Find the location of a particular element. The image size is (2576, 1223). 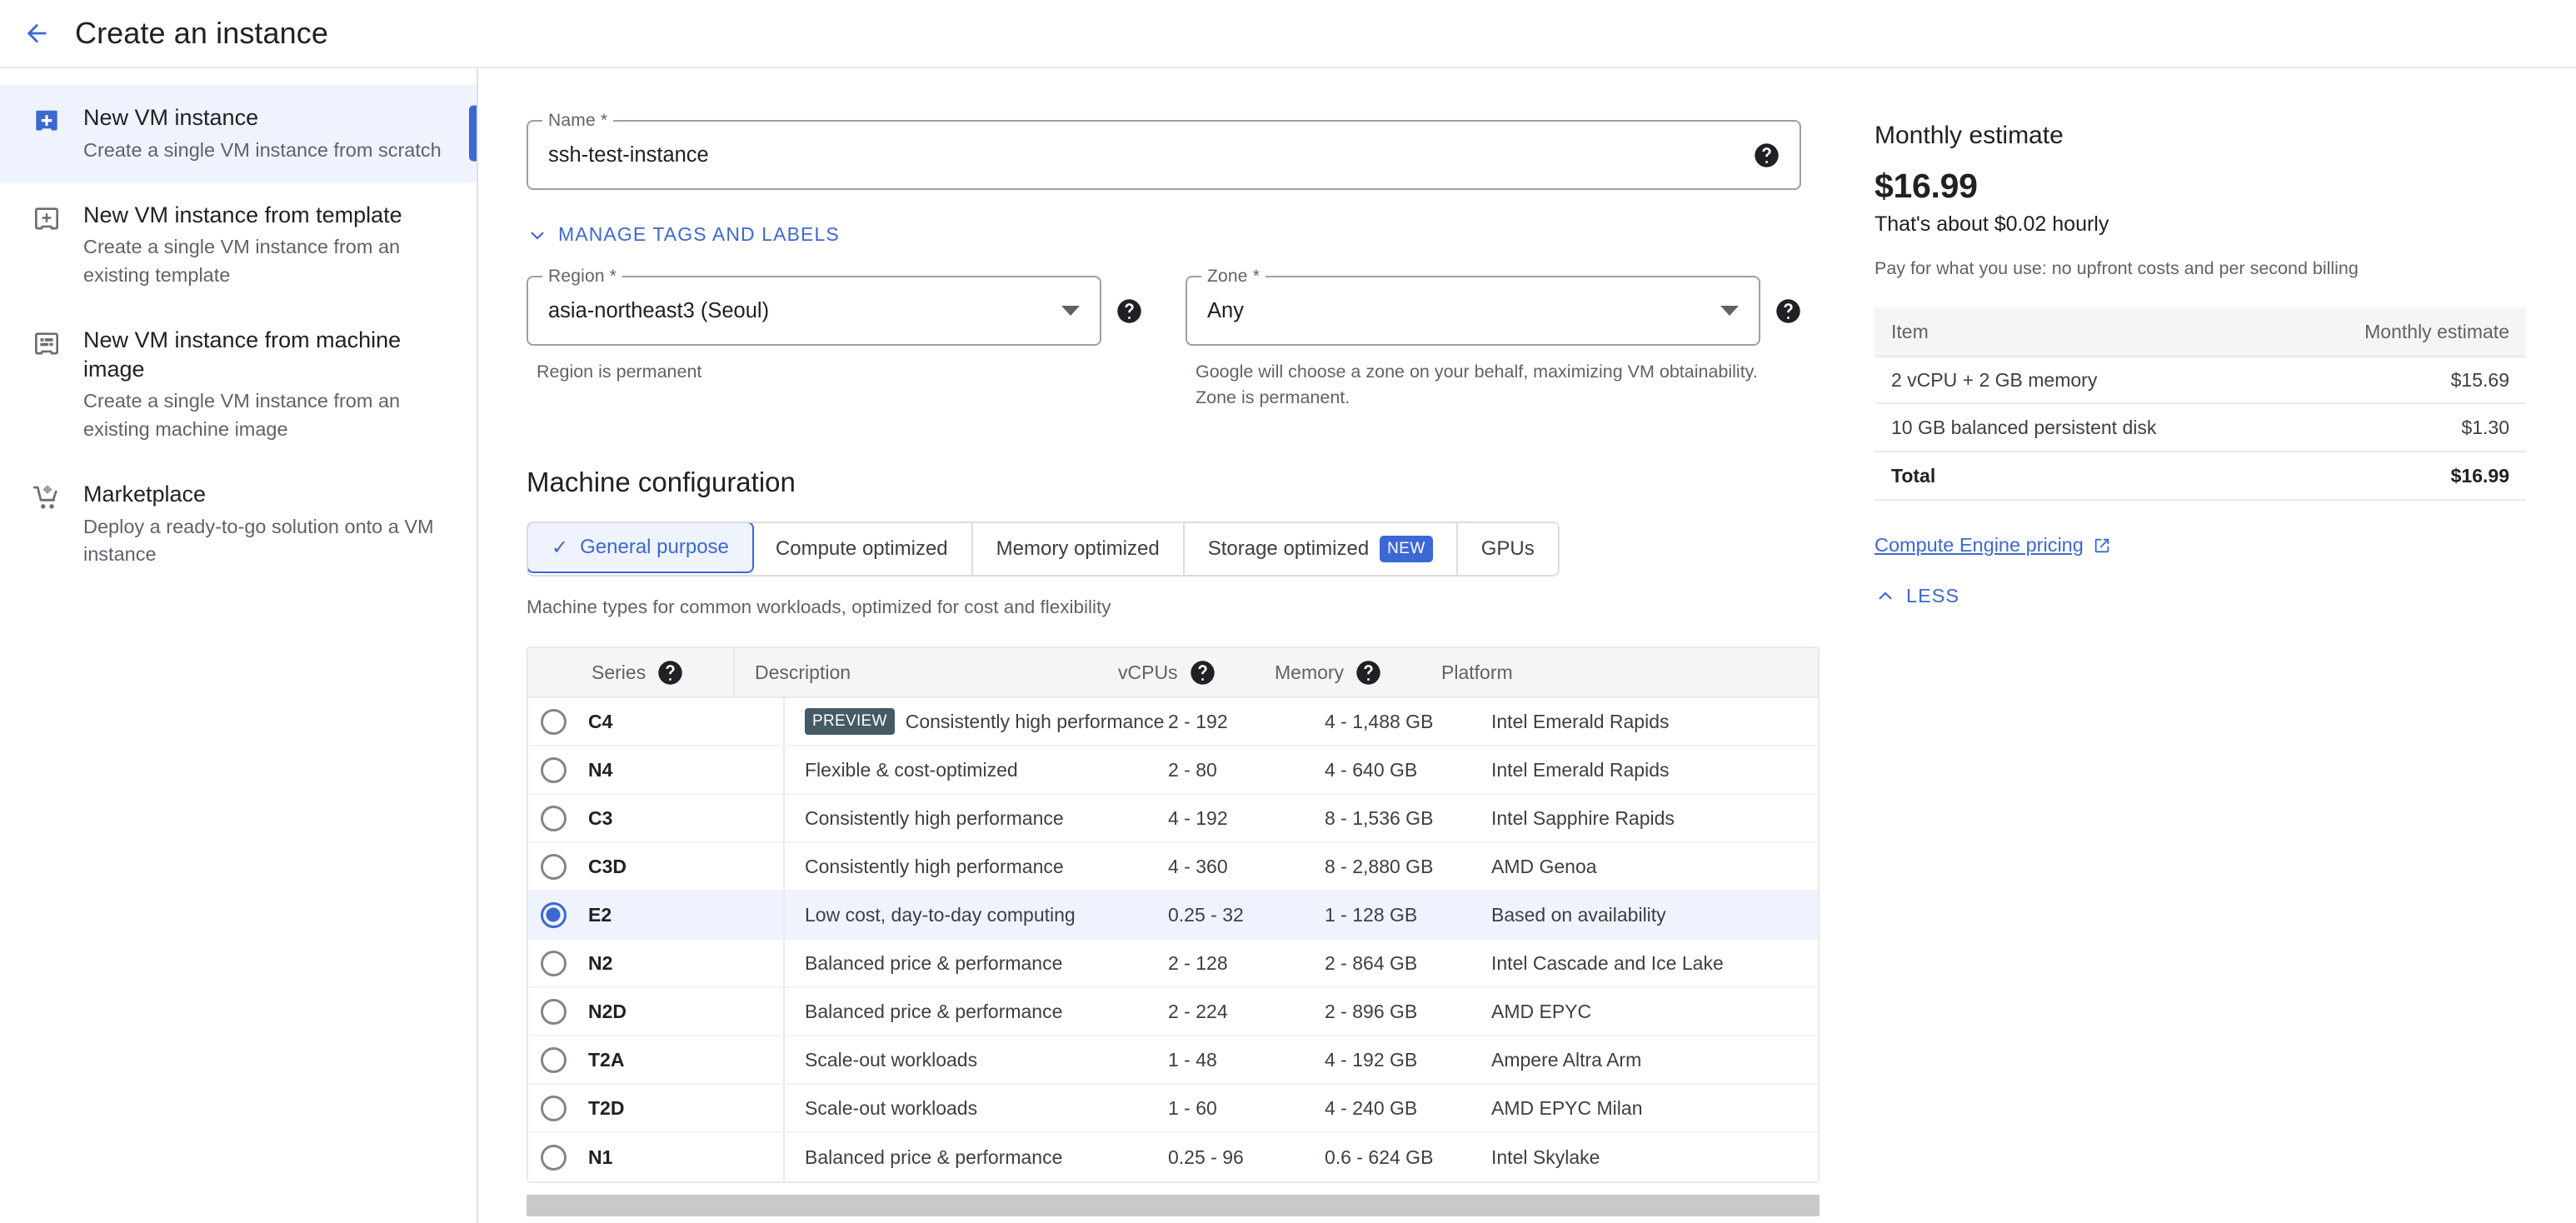

name-label: Name * is located at coordinates (578, 121).